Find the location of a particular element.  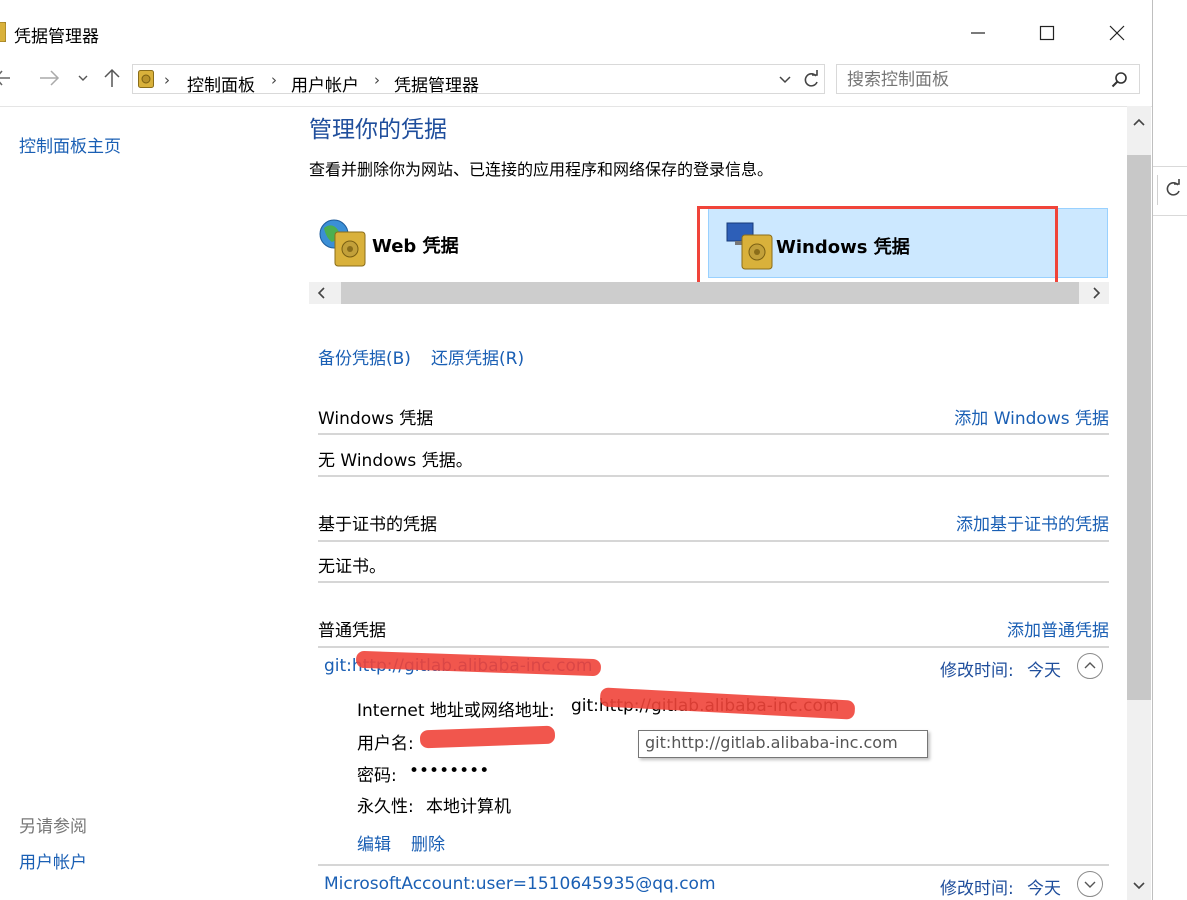

recent-locations-button is located at coordinates (83, 80).